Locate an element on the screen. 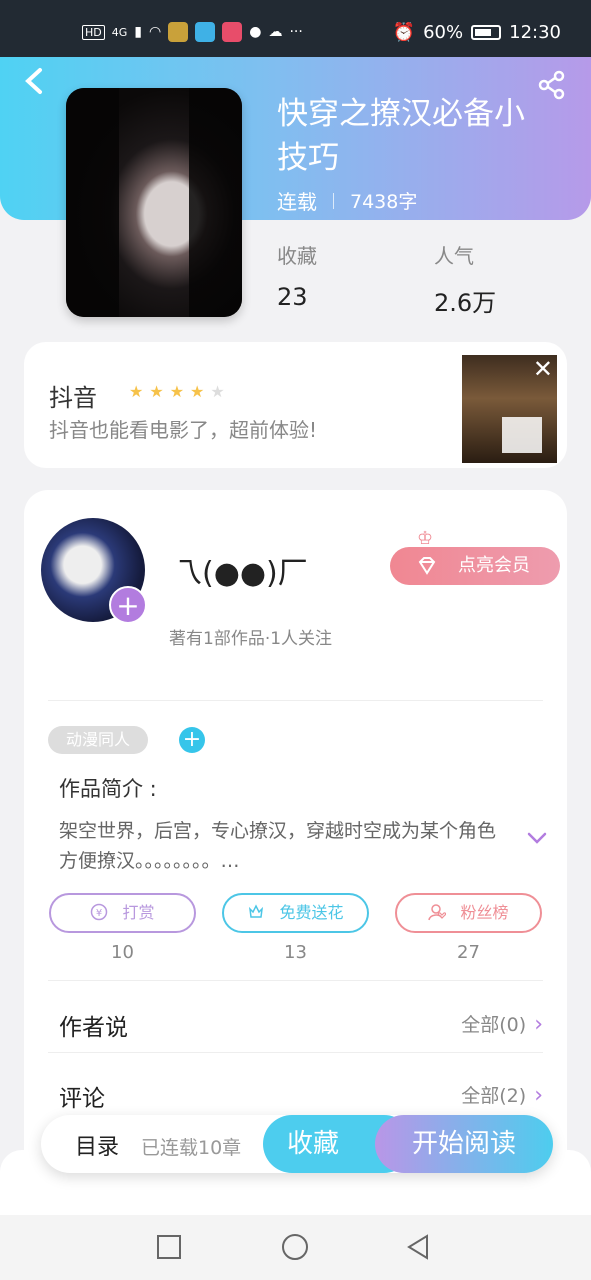 This screenshot has height=1280, width=591. back-button is located at coordinates (35, 81).